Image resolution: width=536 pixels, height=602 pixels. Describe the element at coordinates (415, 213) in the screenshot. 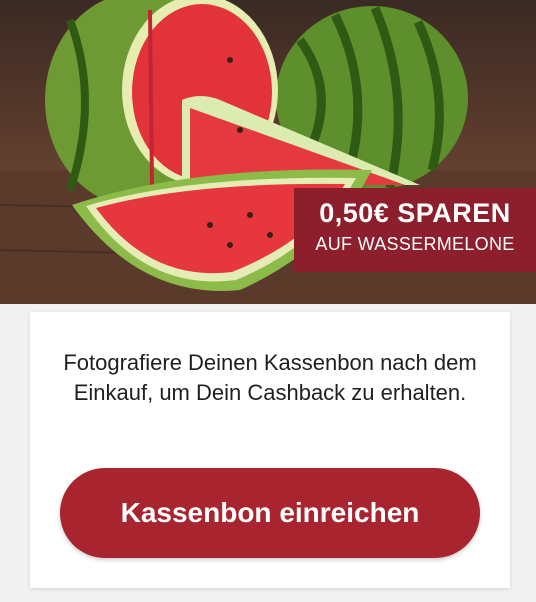

I see `savings-amount: 0,50€ SPAREN` at that location.